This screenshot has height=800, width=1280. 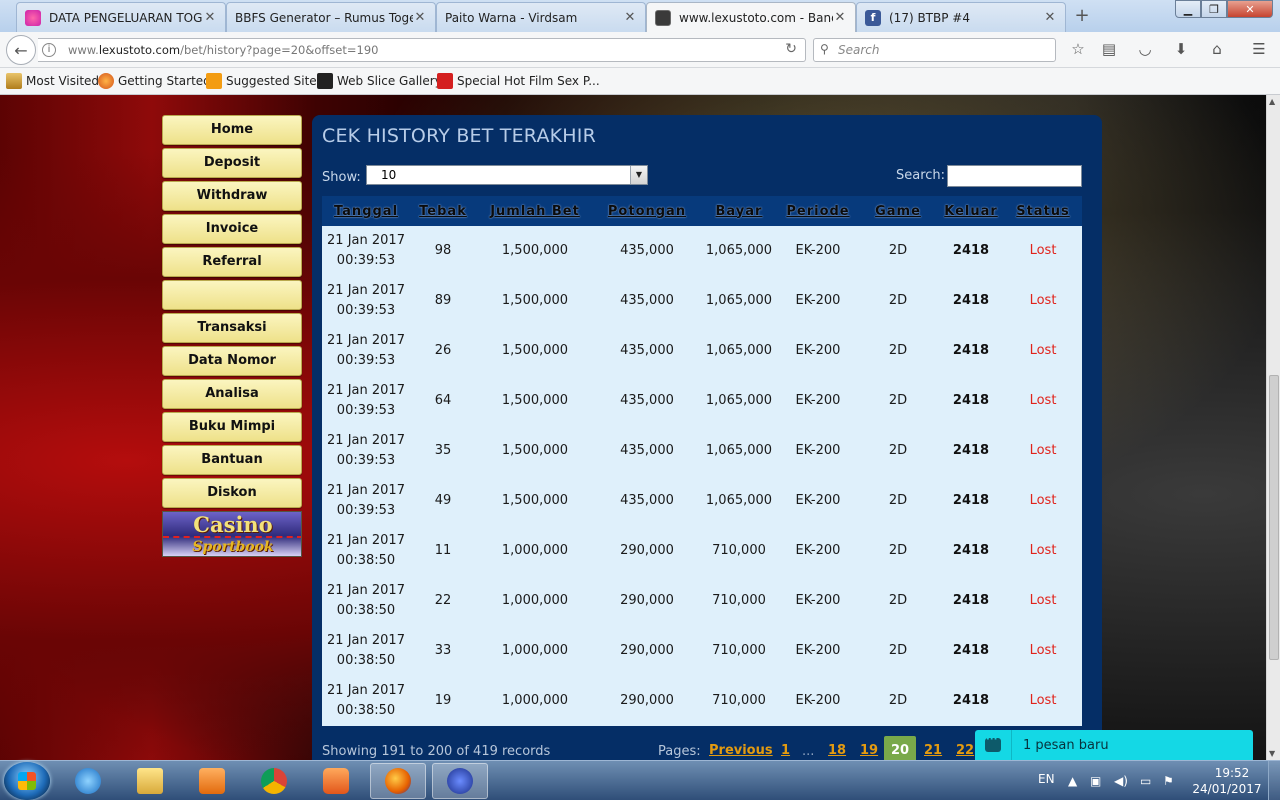 I want to click on cell-tebak: 26, so click(x=443, y=350).